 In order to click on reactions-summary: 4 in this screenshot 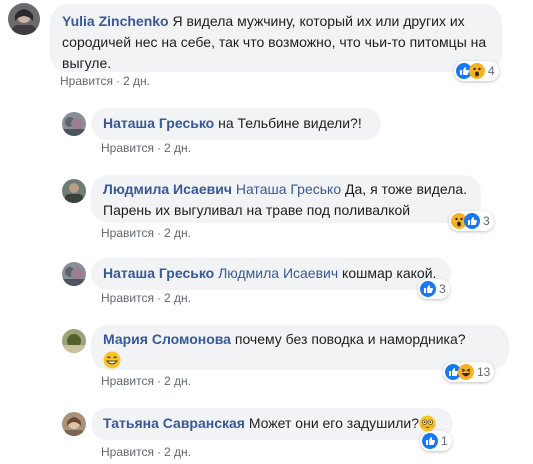, I will do `click(476, 71)`.